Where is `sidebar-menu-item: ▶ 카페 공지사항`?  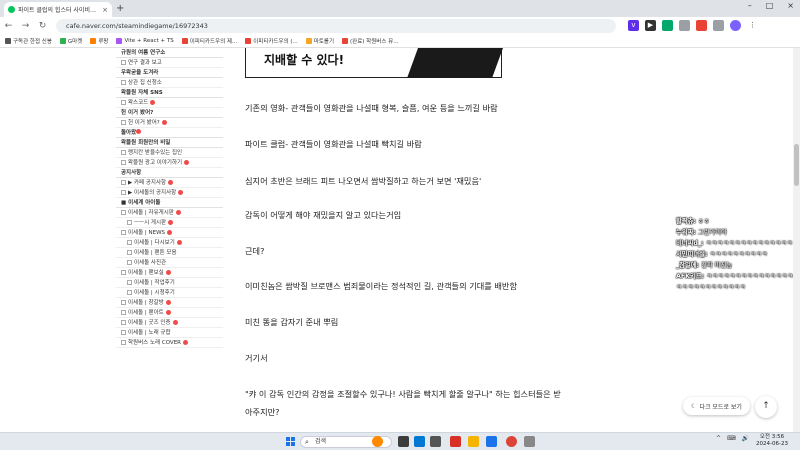 sidebar-menu-item: ▶ 카페 공지사항 is located at coordinates (169, 183).